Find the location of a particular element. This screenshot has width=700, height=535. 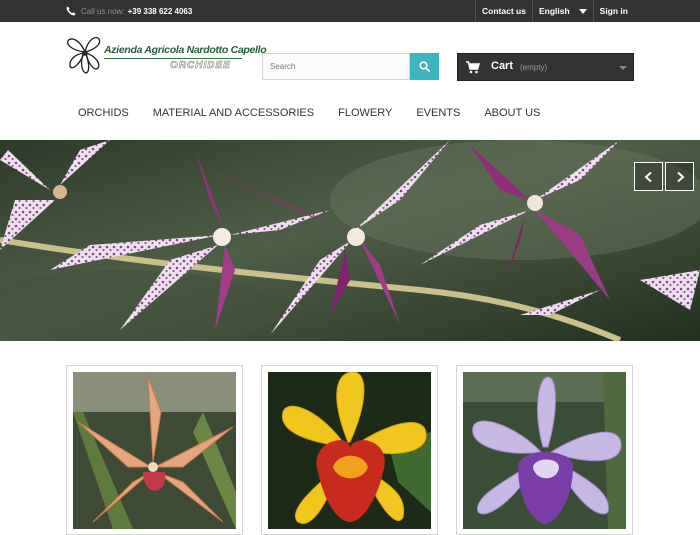

purple-orchid-image is located at coordinates (544, 450).